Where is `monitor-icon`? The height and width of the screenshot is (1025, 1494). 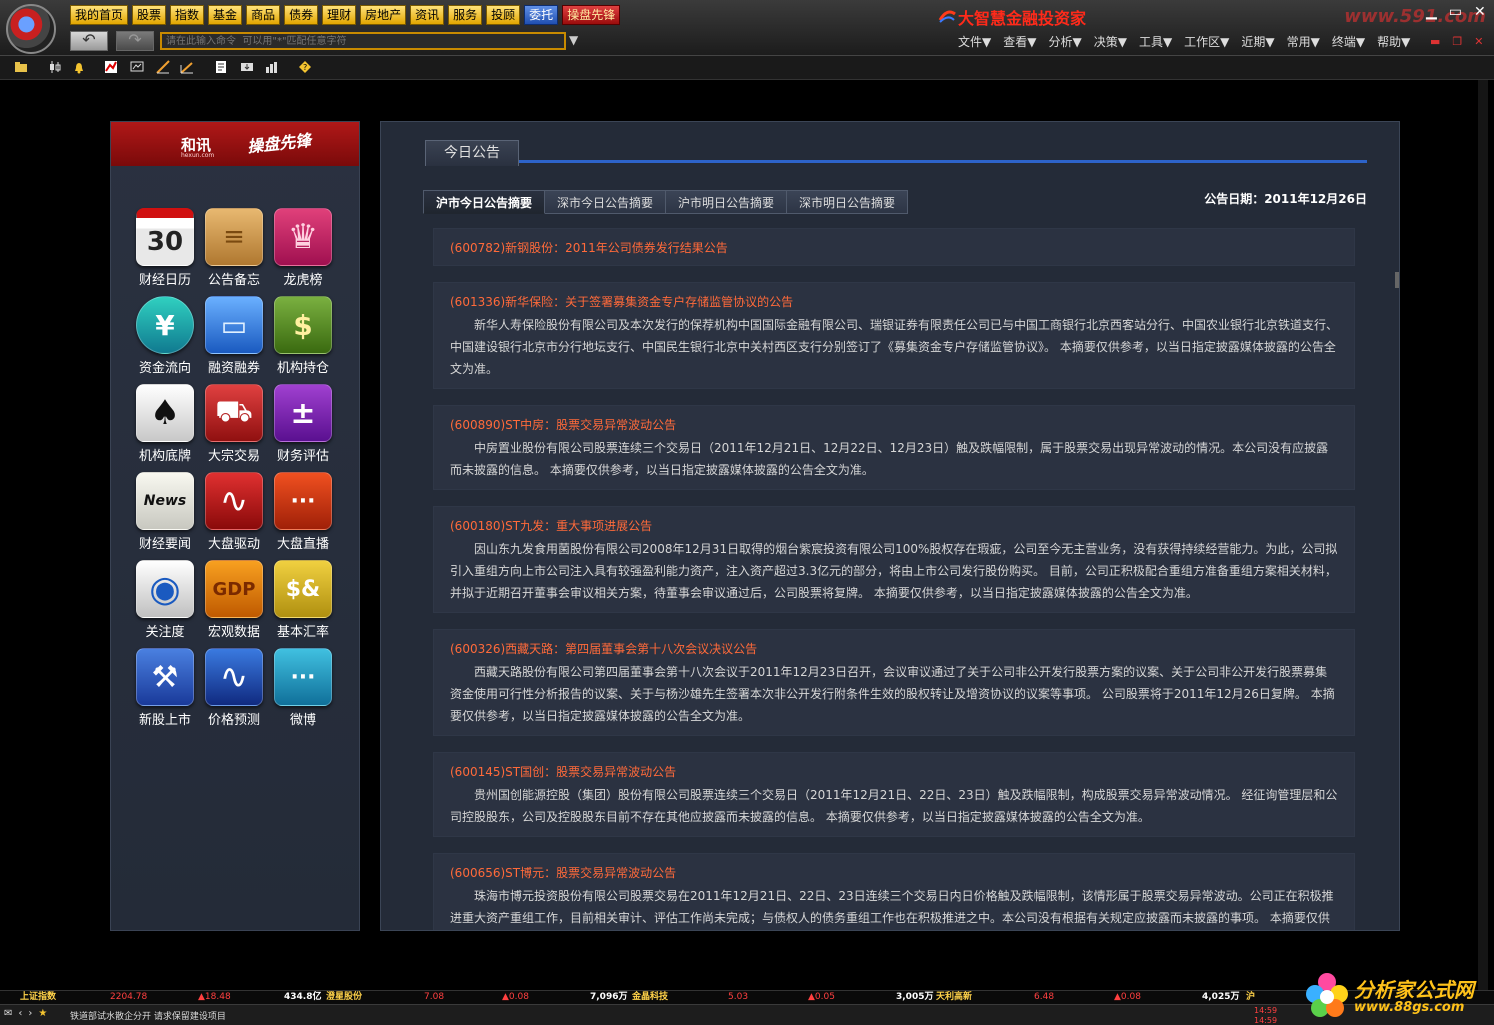
monitor-icon is located at coordinates (137, 67).